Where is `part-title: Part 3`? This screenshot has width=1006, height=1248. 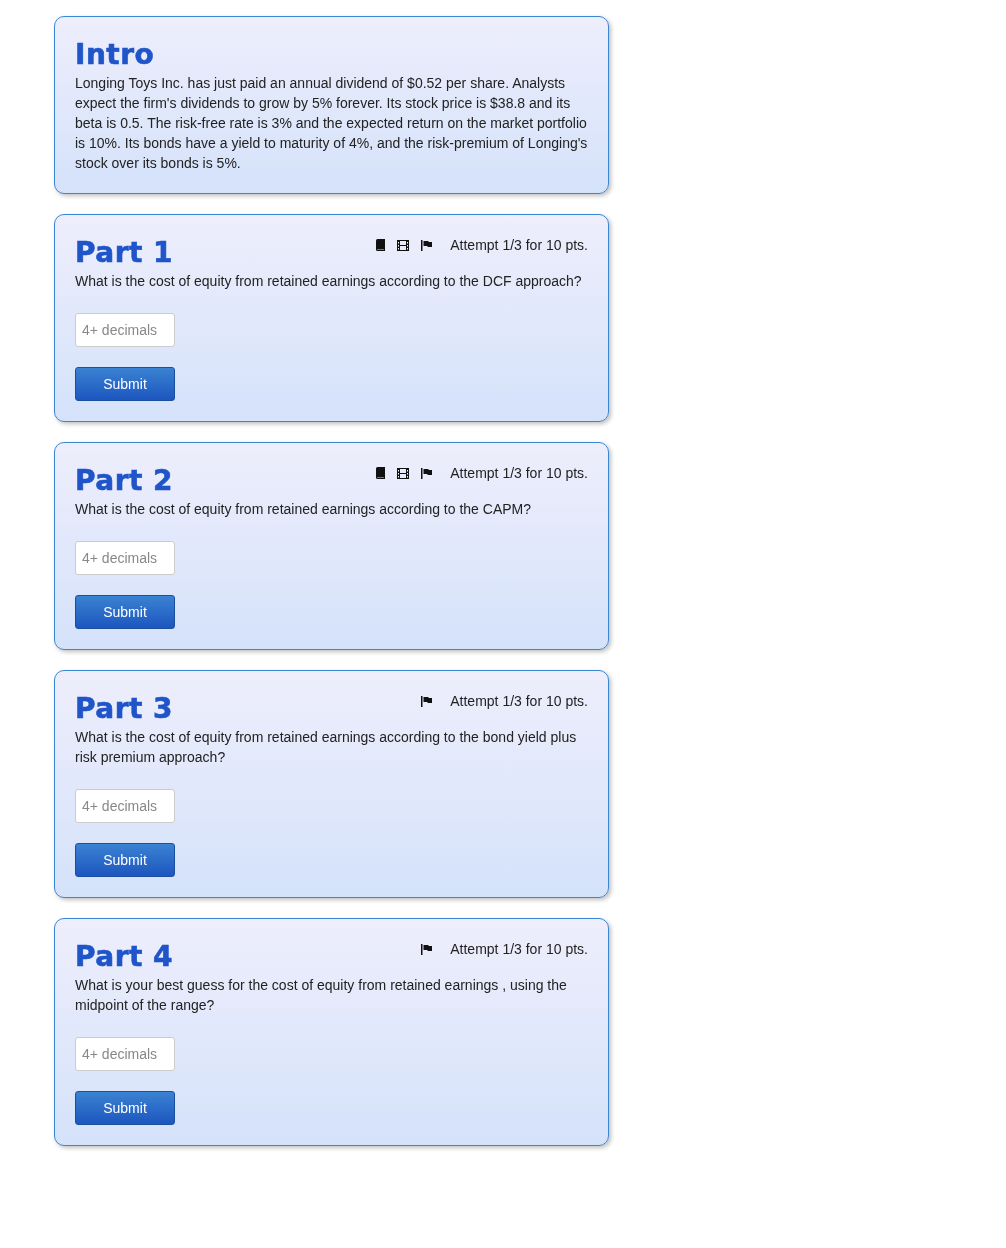 part-title: Part 3 is located at coordinates (124, 709).